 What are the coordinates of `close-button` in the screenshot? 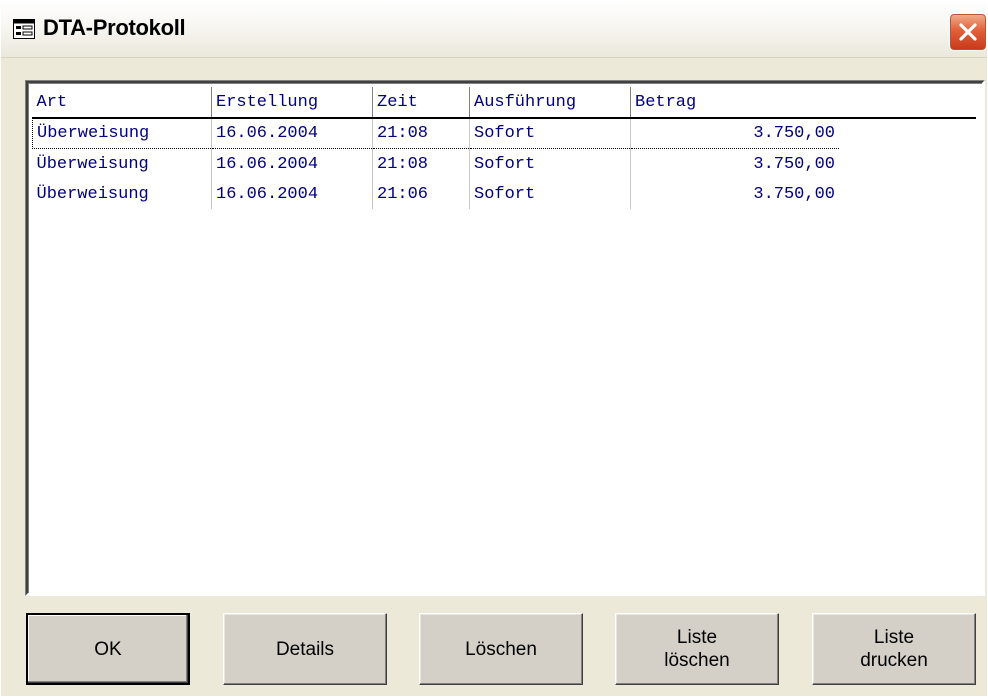 It's located at (968, 32).